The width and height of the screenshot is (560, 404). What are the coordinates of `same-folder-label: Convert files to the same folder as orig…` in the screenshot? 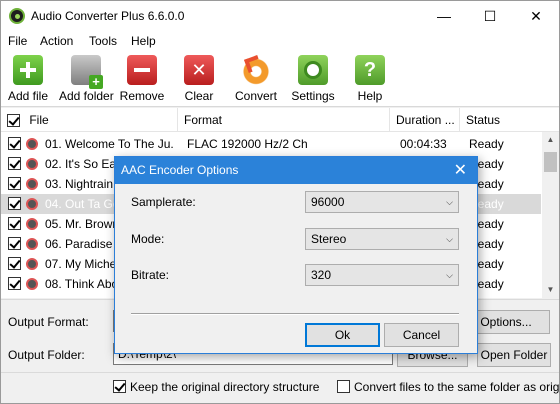 It's located at (457, 387).